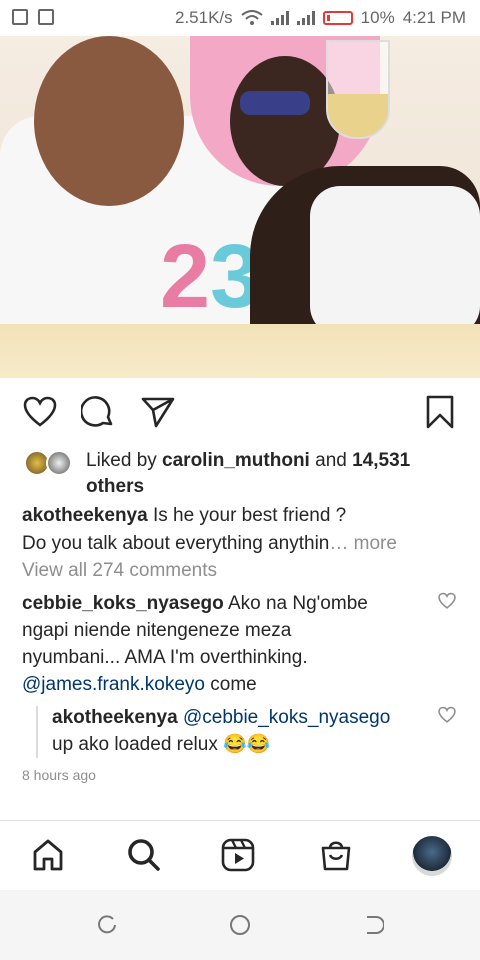  I want to click on nav-profile-avatar, so click(432, 856).